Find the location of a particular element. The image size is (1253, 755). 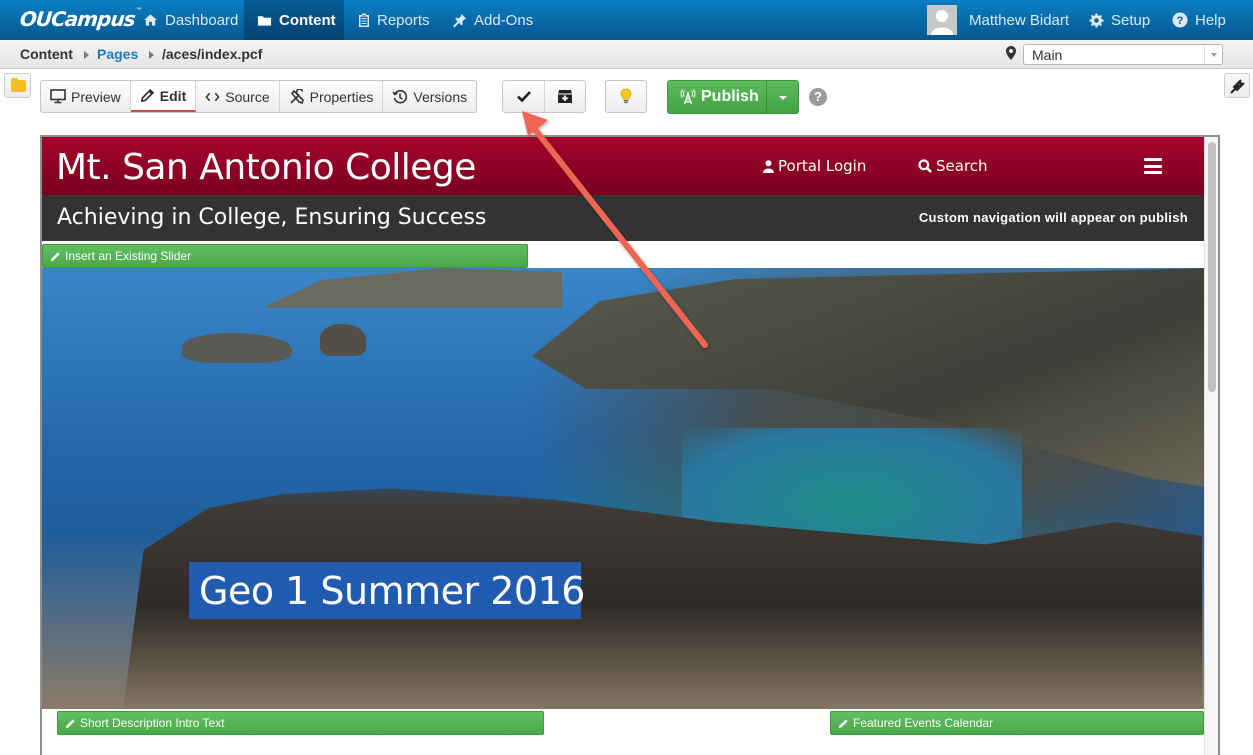

page-action-group is located at coordinates (544, 96).